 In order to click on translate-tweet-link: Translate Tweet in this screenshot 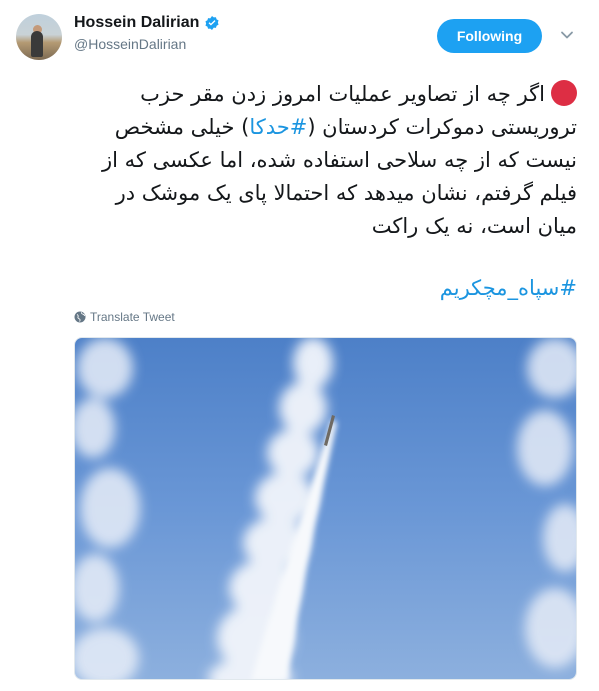, I will do `click(124, 317)`.